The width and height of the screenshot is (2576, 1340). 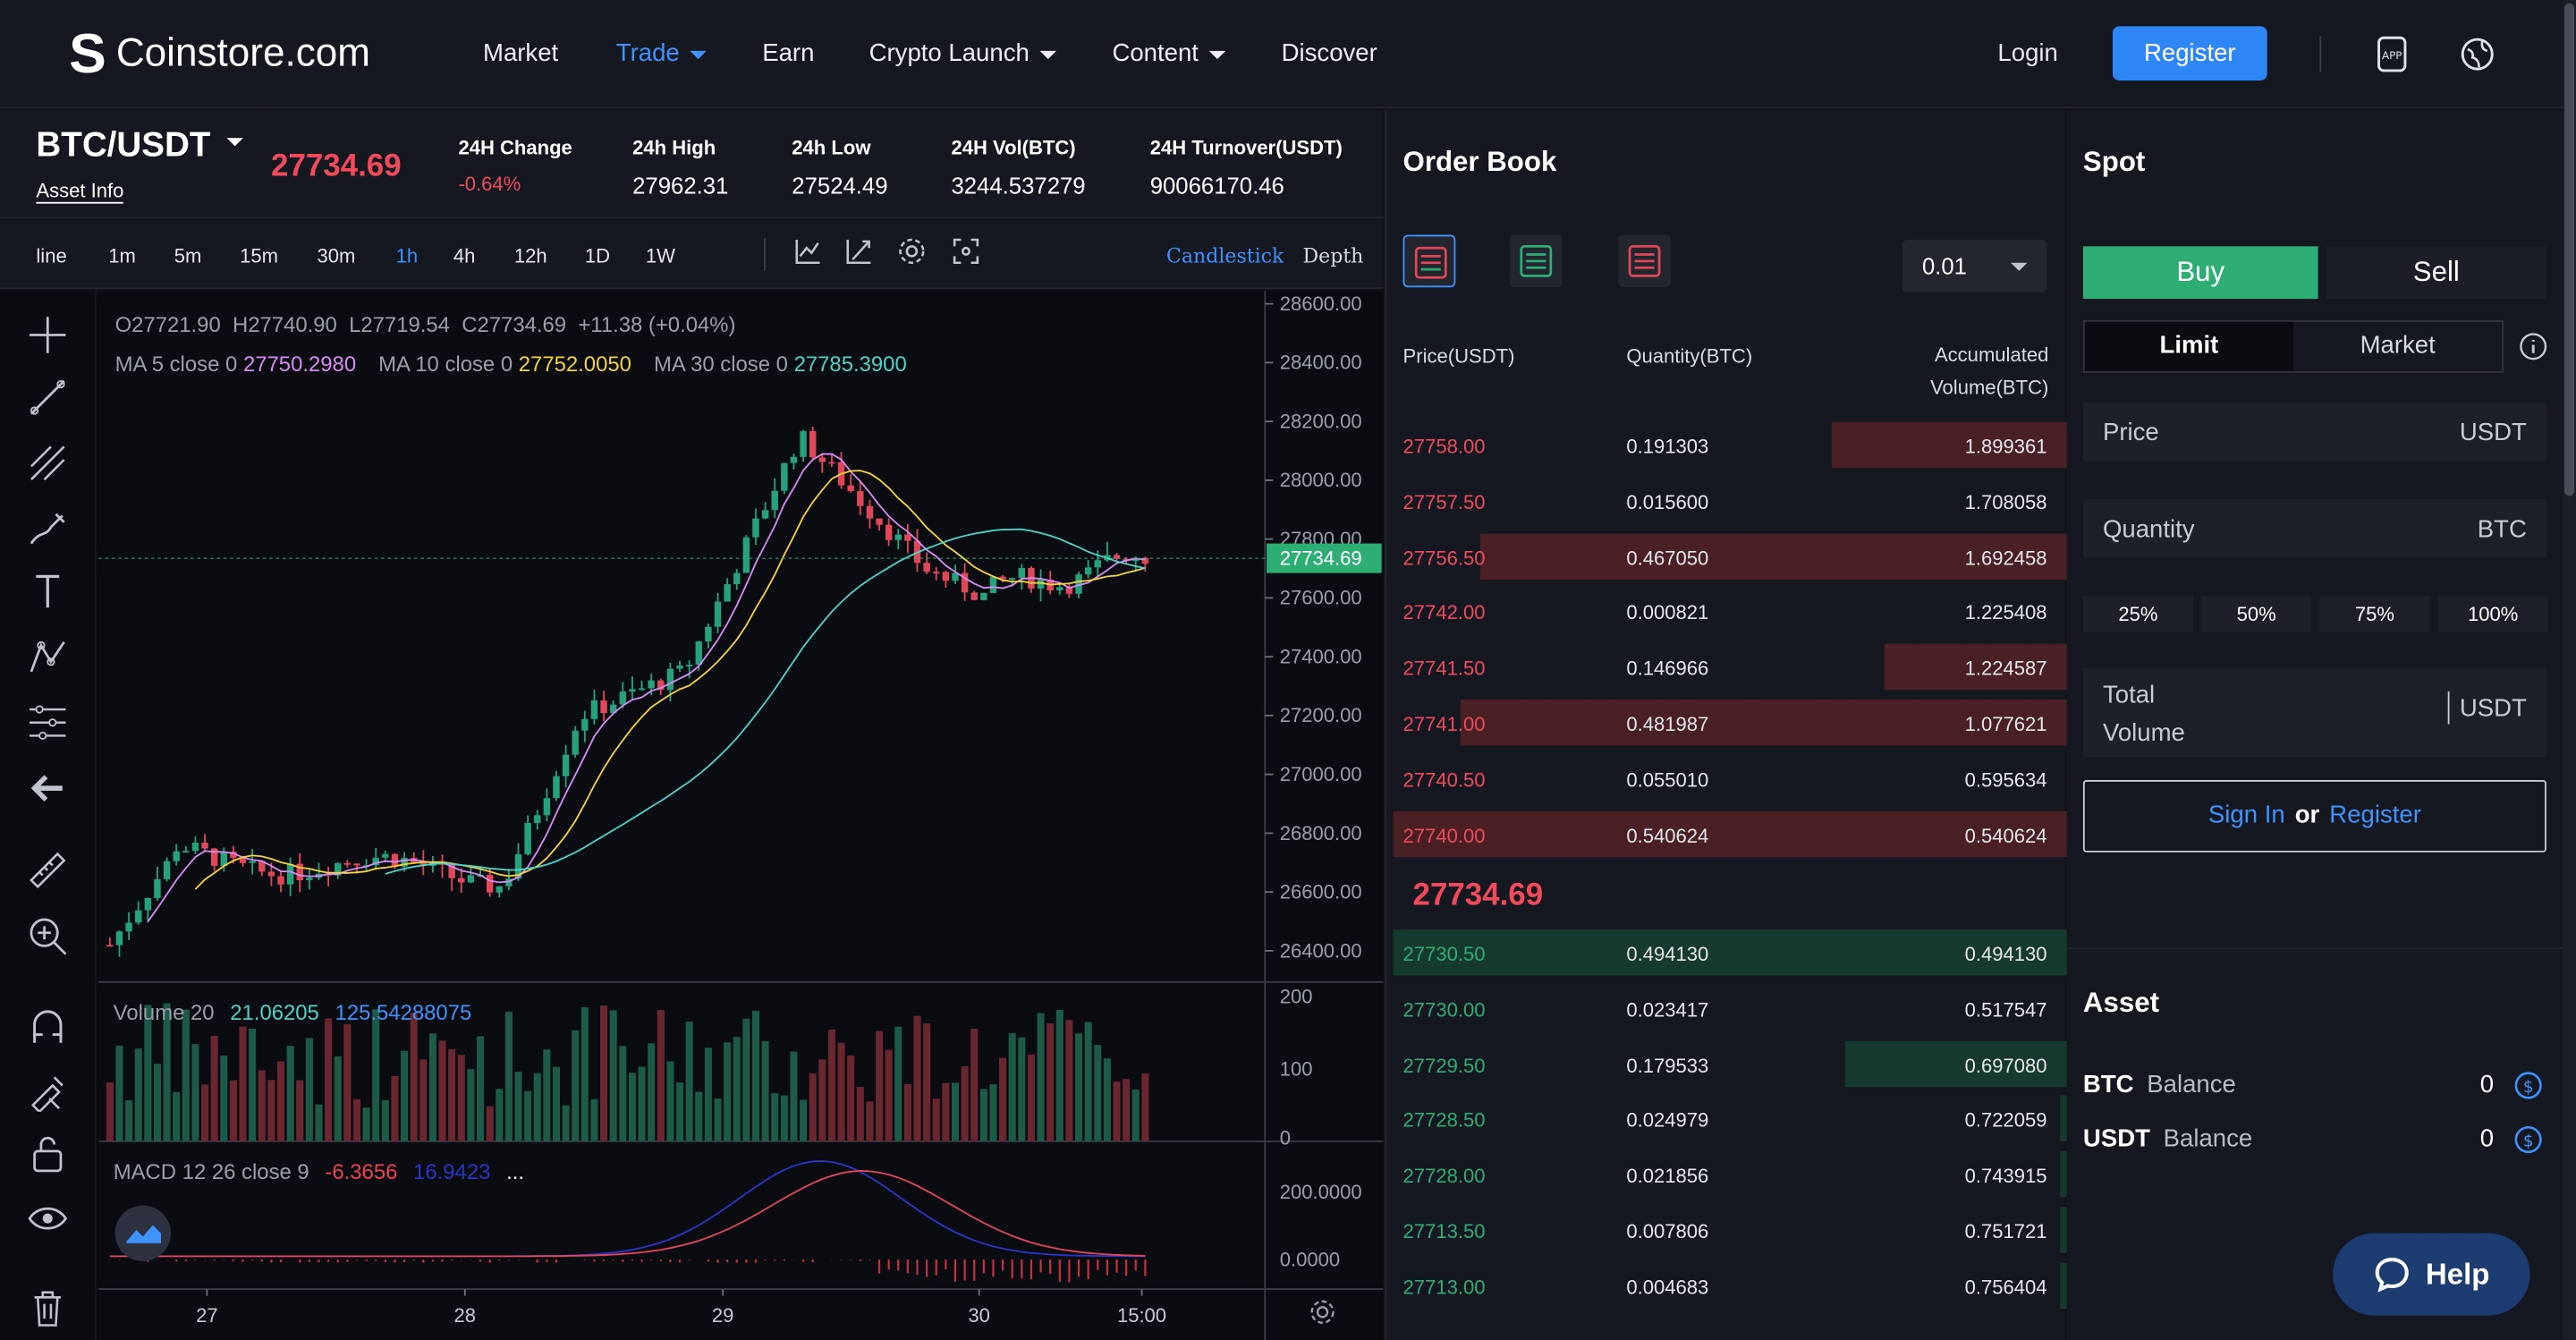 I want to click on nav-item-earn: Earn, so click(x=788, y=53).